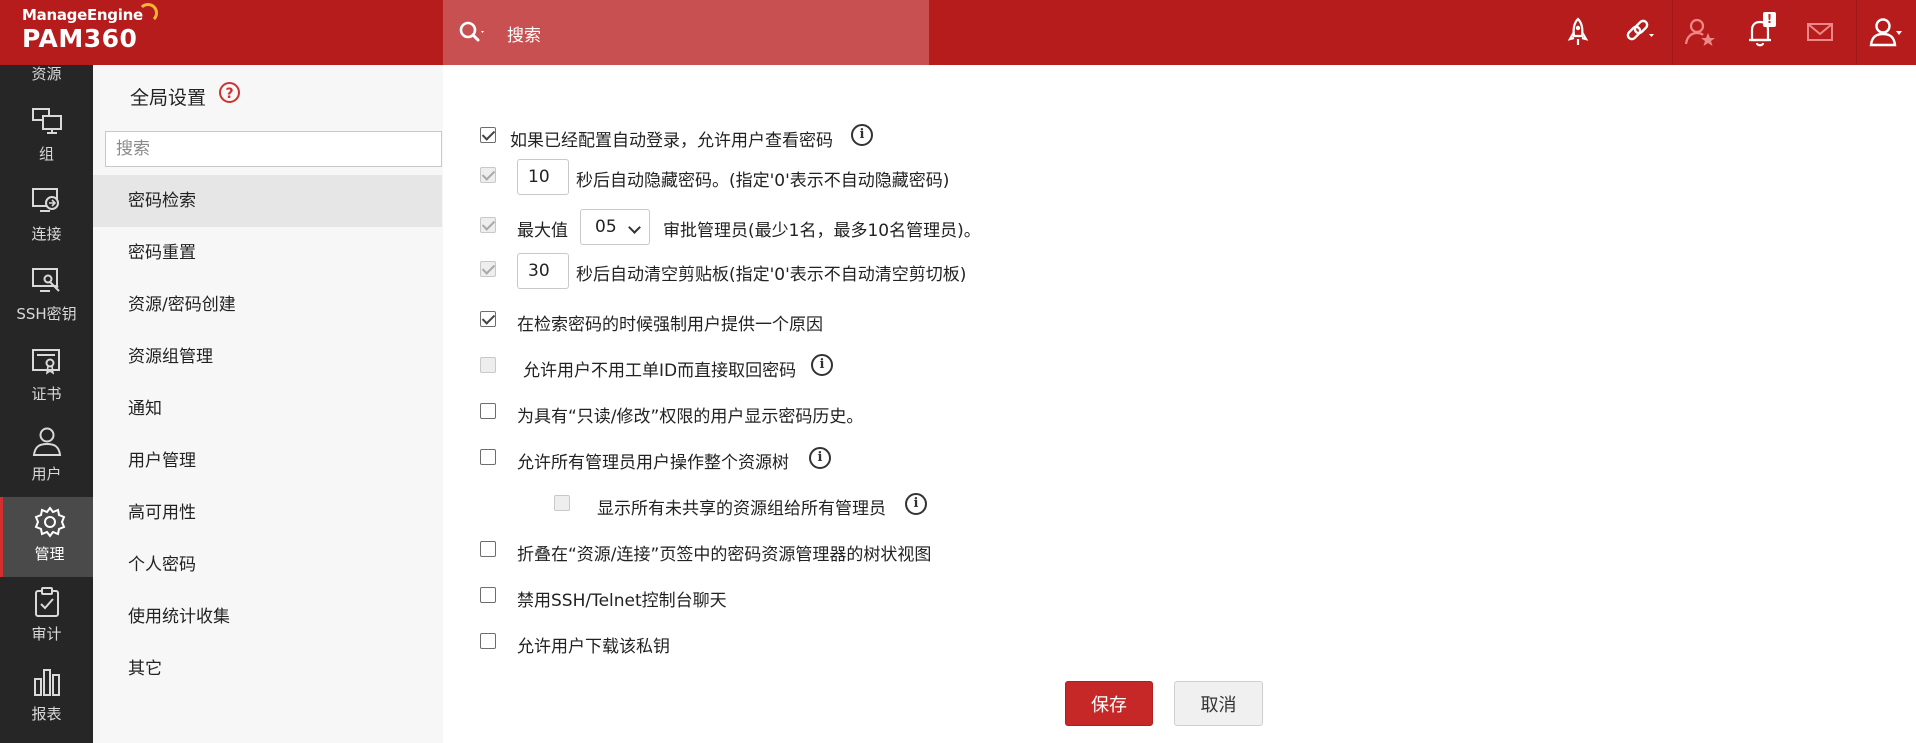 Image resolution: width=1916 pixels, height=743 pixels. Describe the element at coordinates (46, 154) in the screenshot. I see `nav-label: 组` at that location.